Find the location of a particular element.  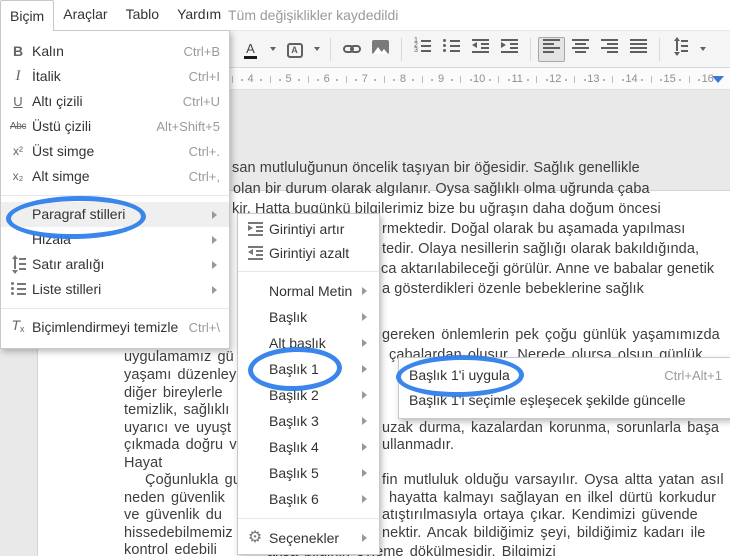

menu-item-decrease-indent: Girintiyi azalt is located at coordinates (308, 253).